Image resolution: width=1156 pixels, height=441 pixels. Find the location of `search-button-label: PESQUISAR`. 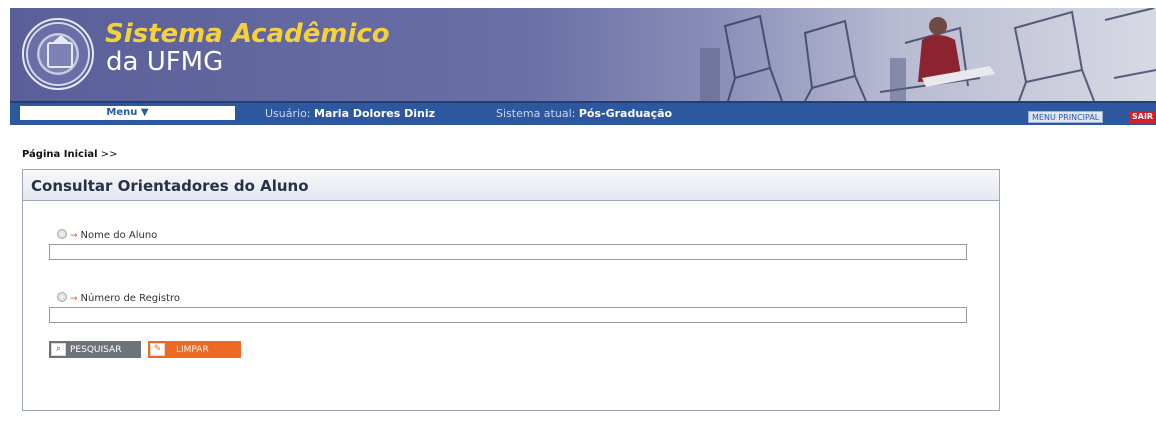

search-button-label: PESQUISAR is located at coordinates (96, 349).